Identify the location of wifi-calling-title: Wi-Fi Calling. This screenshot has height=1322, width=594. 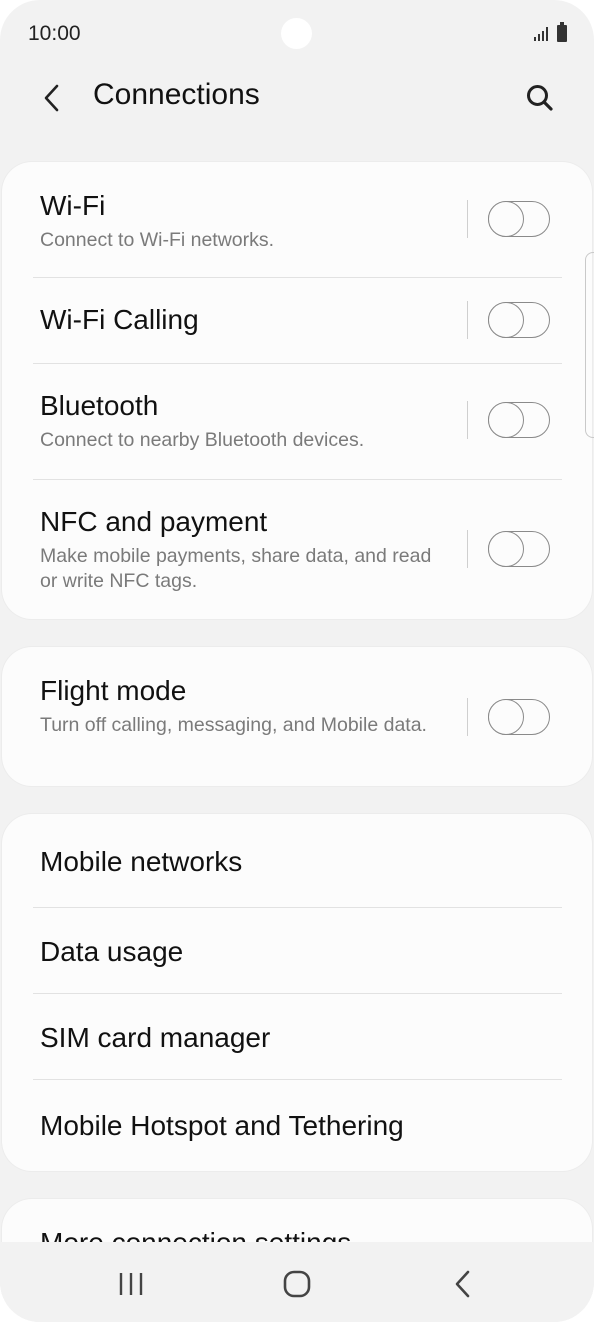
(119, 319).